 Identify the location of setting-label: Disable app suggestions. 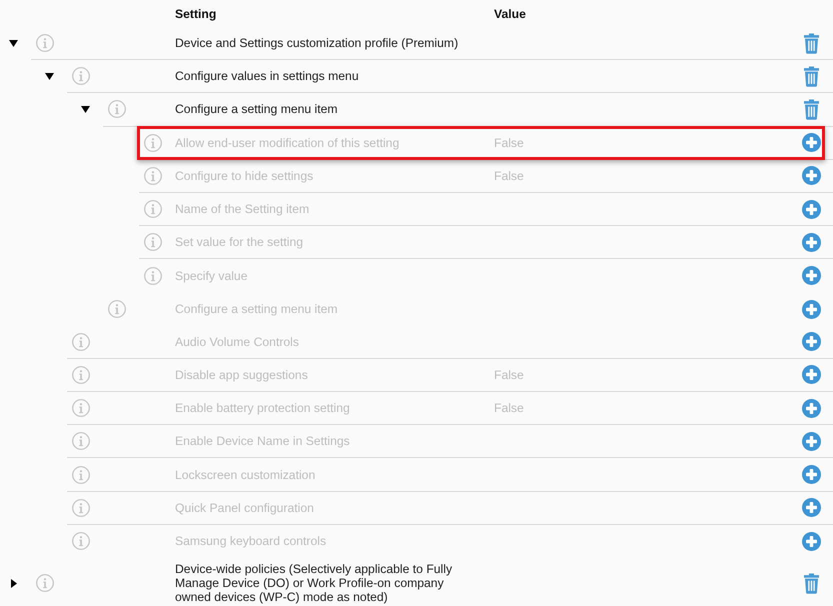
(241, 375).